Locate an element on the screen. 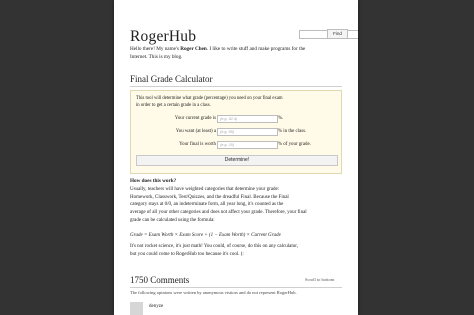 The image size is (474, 315). calculator-title: Final Grade Calculator is located at coordinates (171, 79).